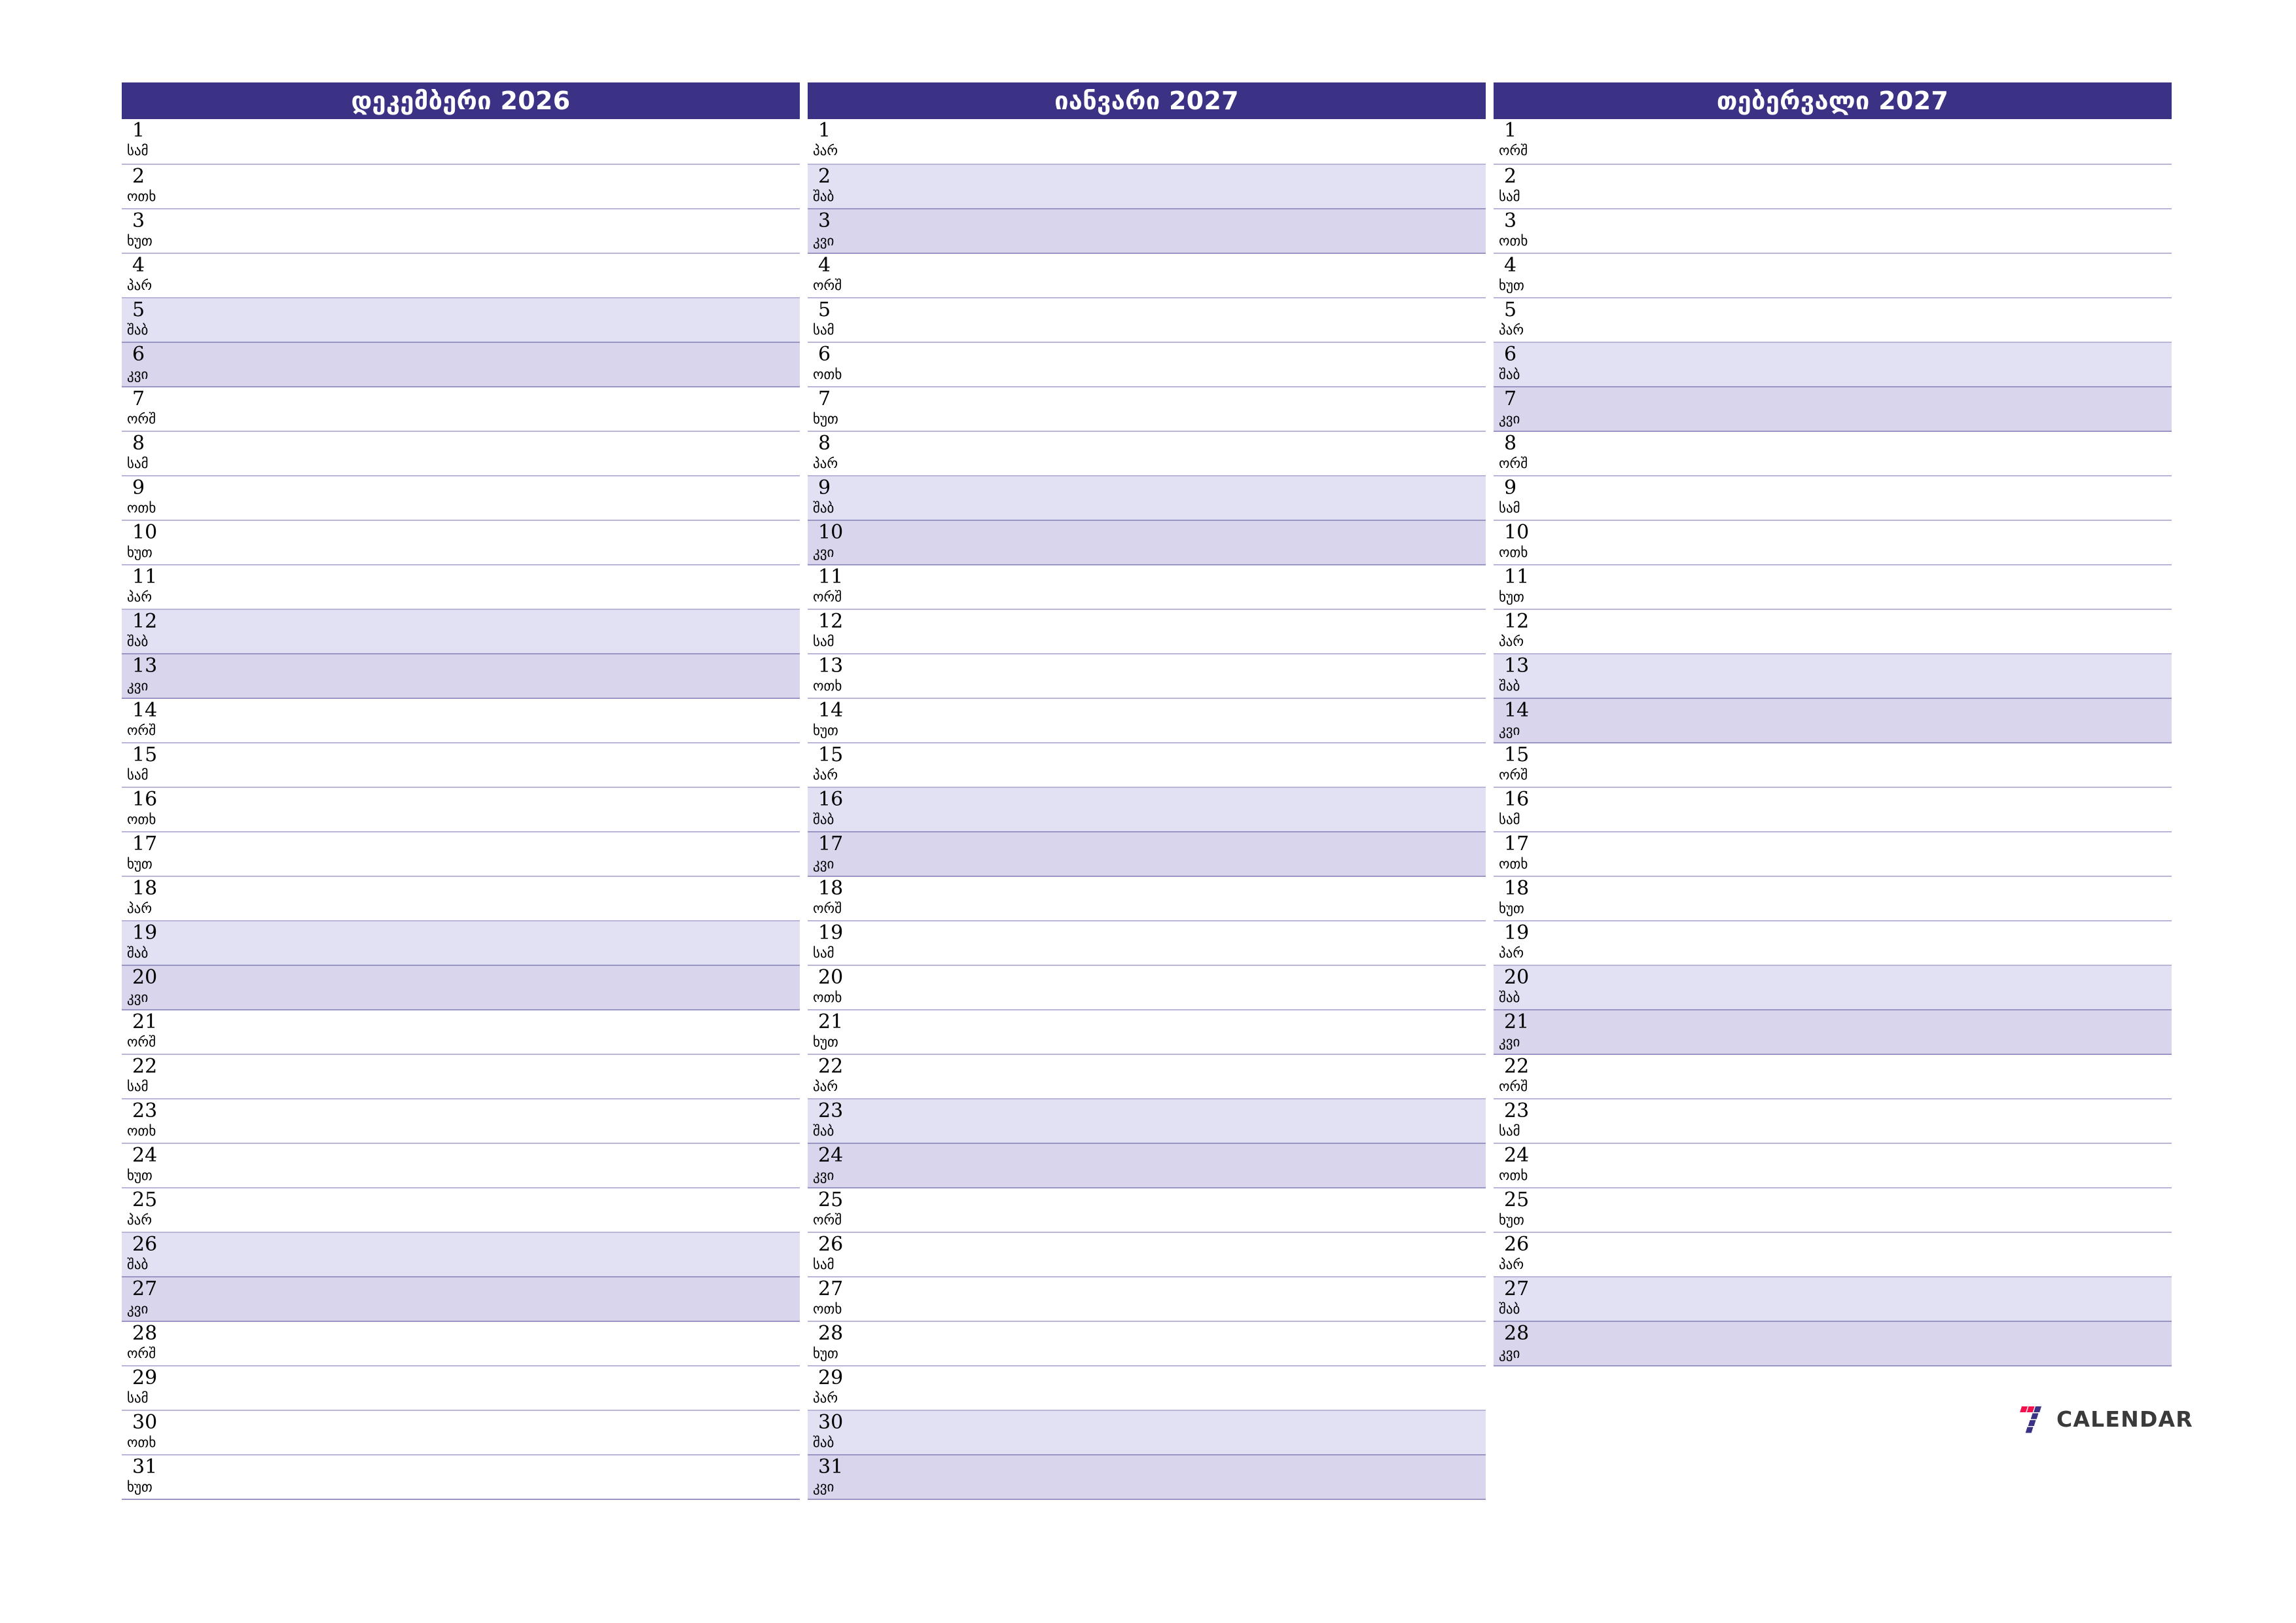  I want to click on day-row: 9 სამ, so click(1833, 497).